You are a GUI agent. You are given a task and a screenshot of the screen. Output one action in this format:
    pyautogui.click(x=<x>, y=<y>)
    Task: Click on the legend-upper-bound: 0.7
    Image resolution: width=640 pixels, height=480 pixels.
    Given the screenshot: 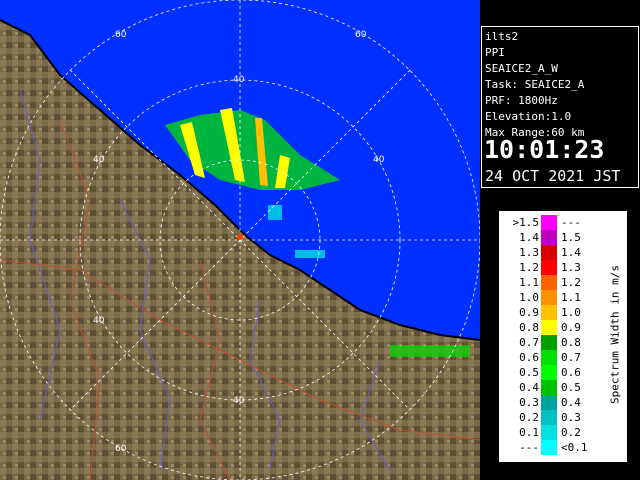 What is the action you would take?
    pyautogui.click(x=571, y=357)
    